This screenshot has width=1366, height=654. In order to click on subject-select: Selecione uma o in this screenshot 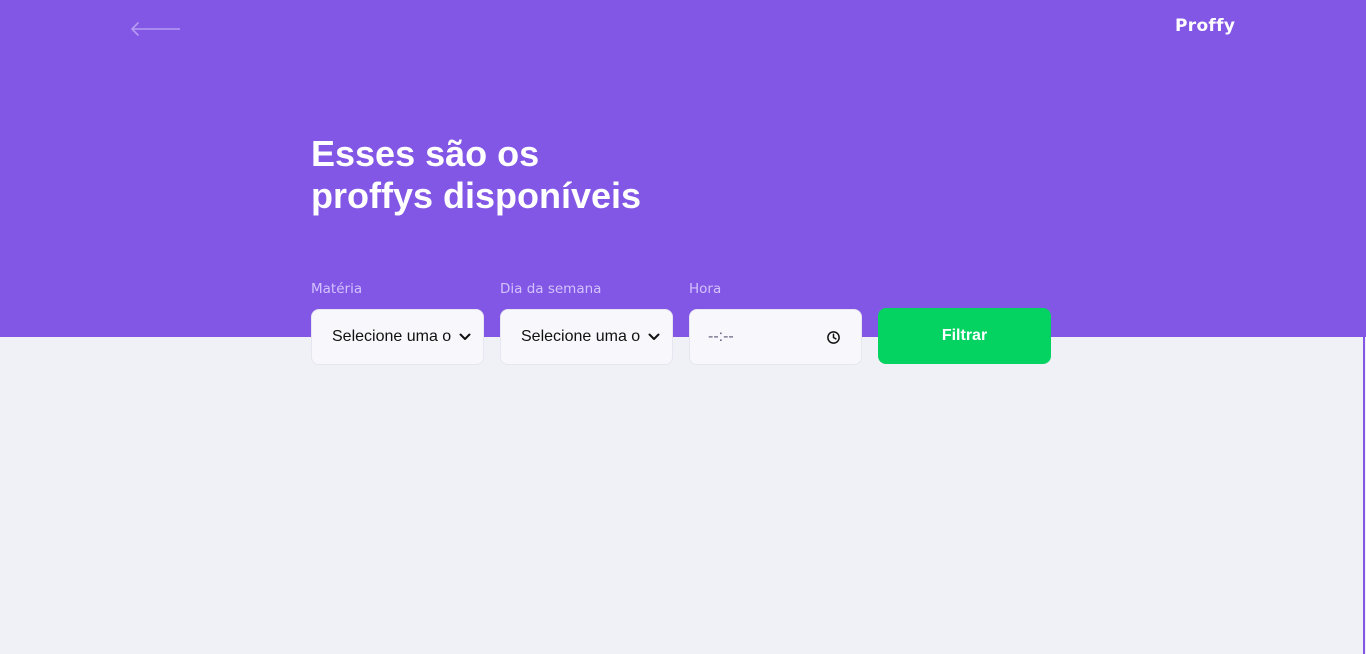, I will do `click(397, 337)`.